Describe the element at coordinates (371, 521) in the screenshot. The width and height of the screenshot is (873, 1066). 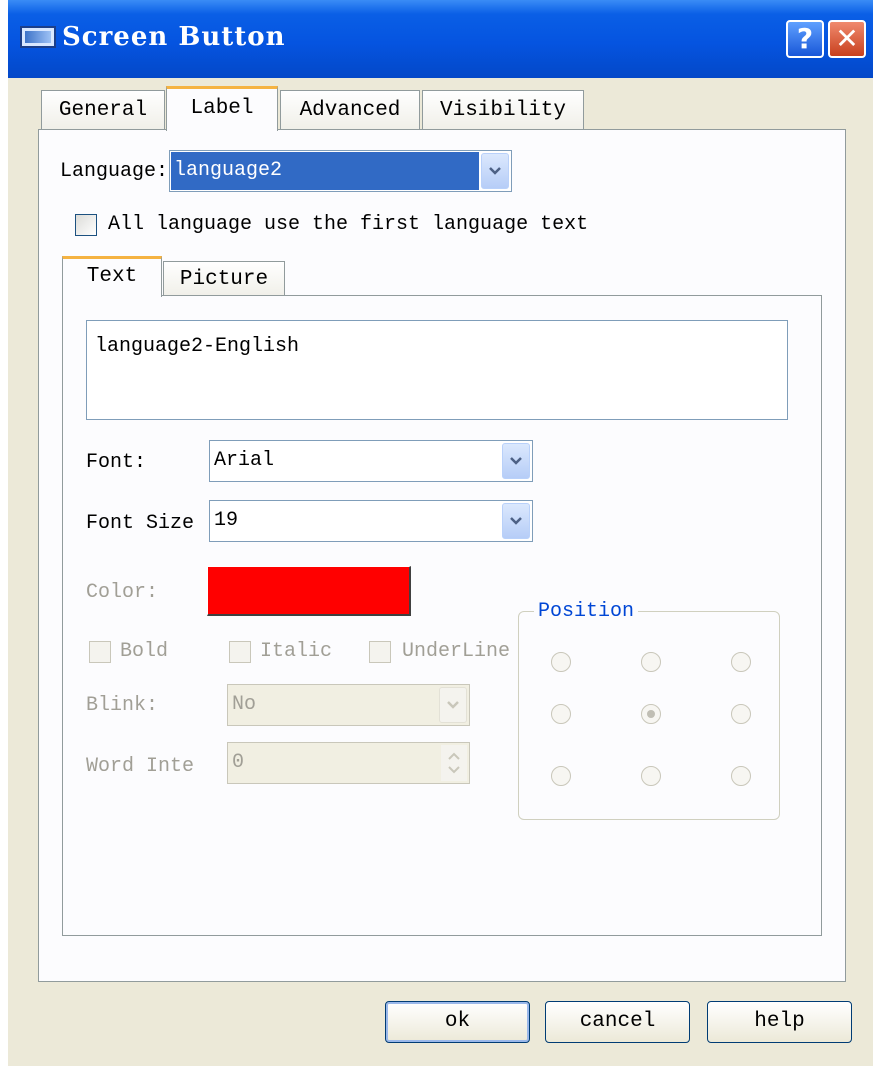
I see `font-size-select: 19` at that location.